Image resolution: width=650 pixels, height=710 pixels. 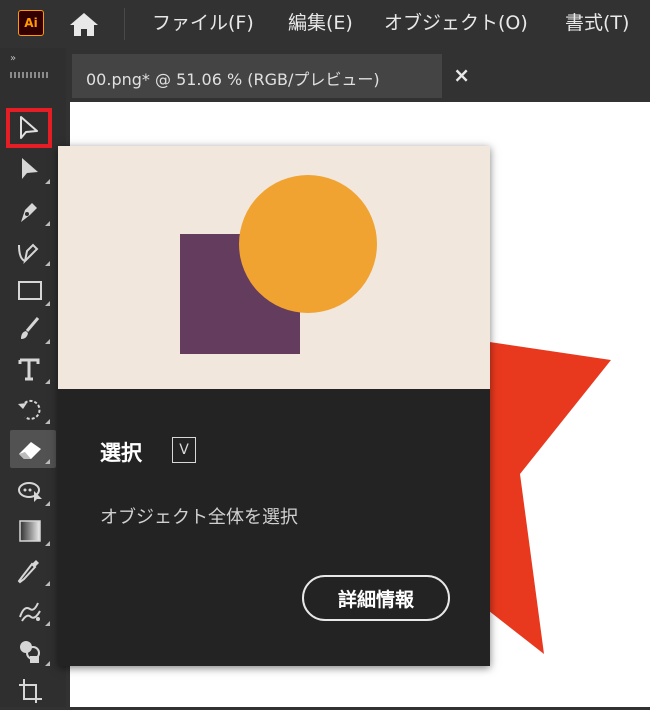 I want to click on shortcut-key-badge: V, so click(x=184, y=450).